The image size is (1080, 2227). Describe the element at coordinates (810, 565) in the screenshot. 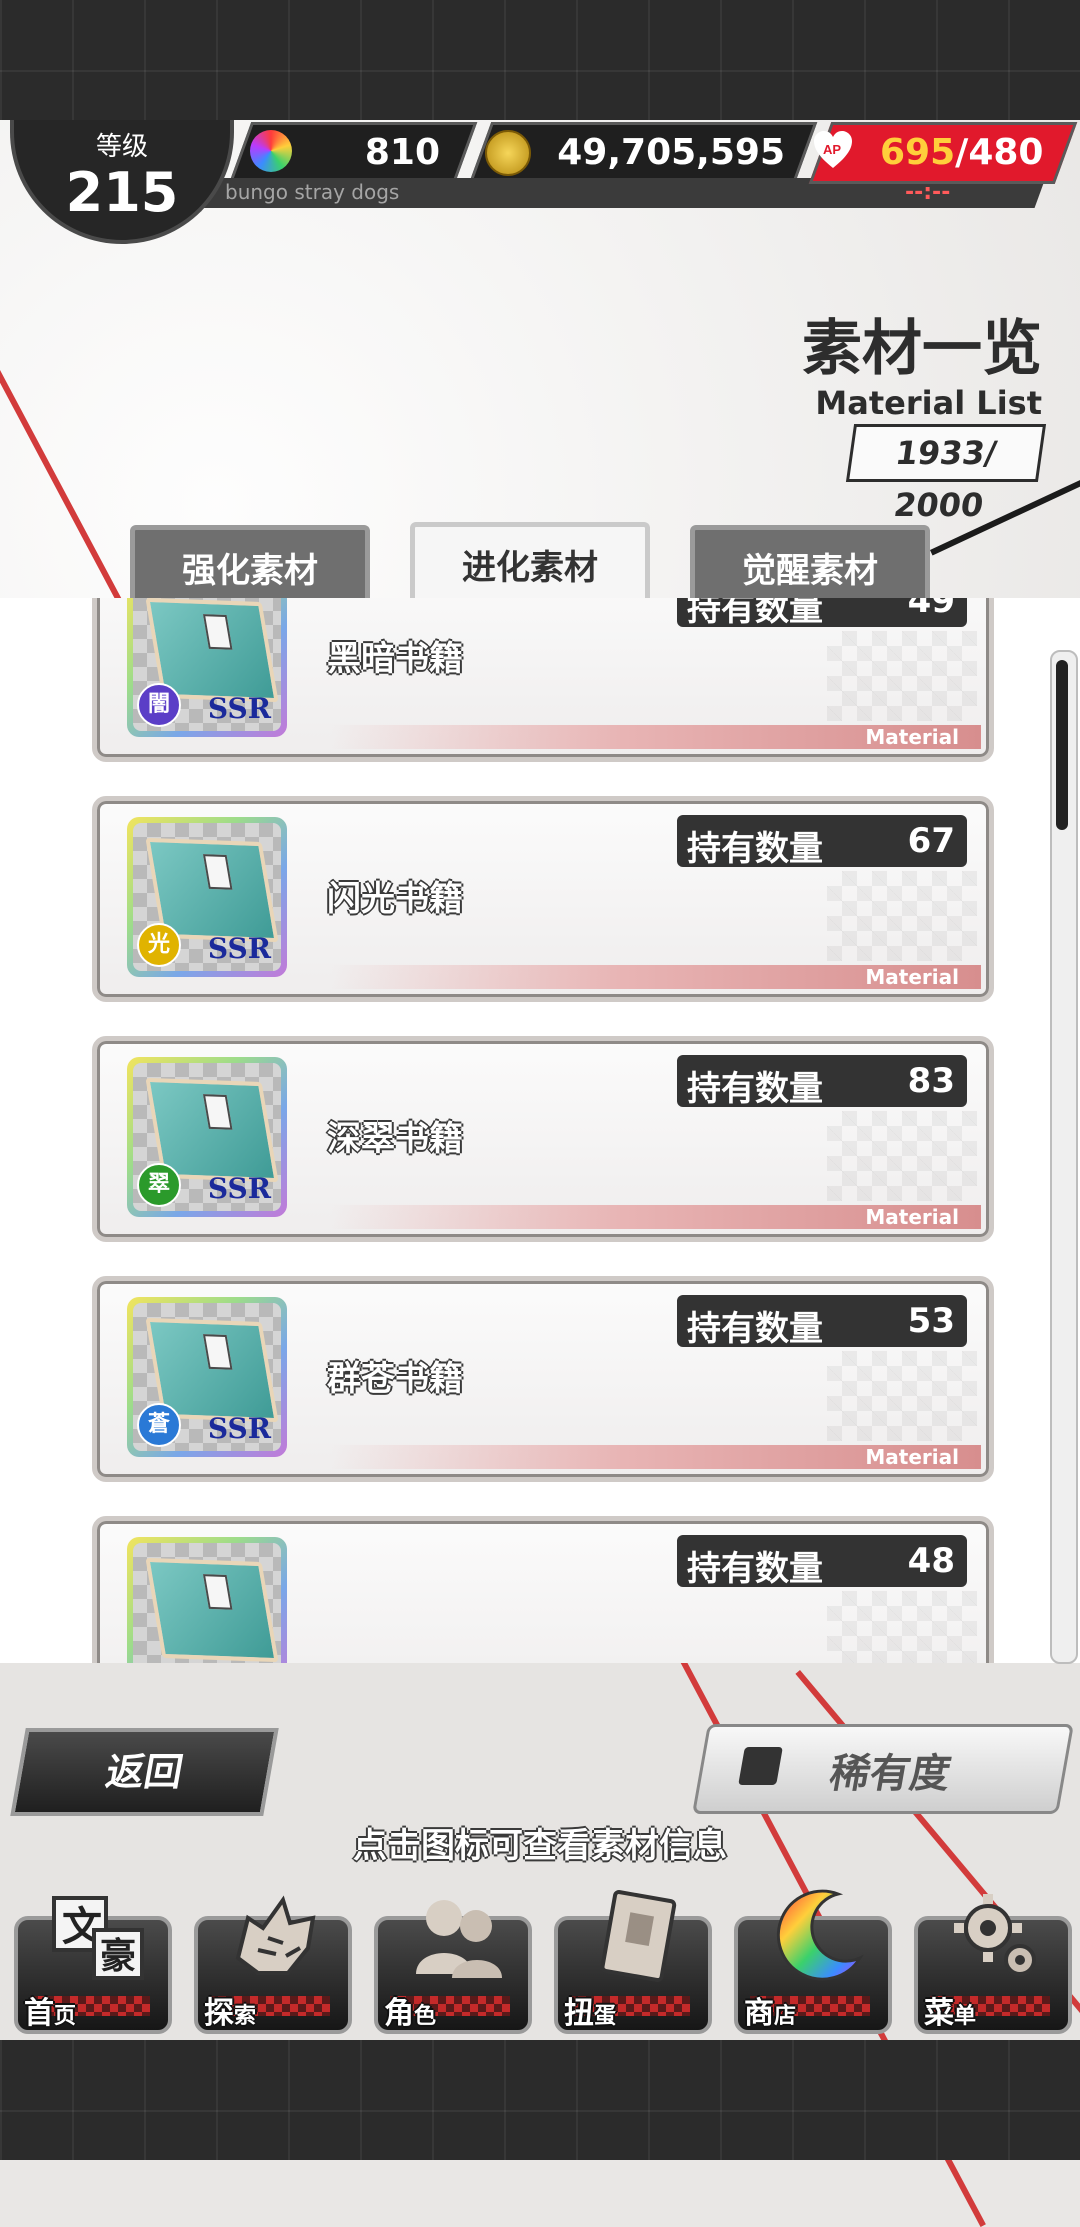

I see `tab-awaken-materials: 觉醒素材` at that location.